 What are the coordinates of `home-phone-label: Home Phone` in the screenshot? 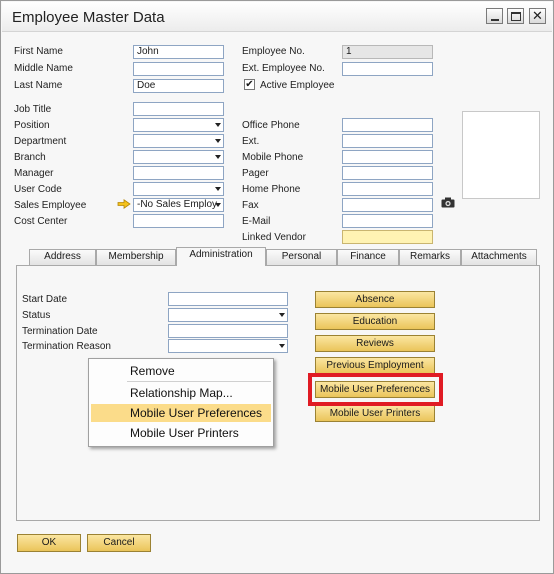 It's located at (271, 189).